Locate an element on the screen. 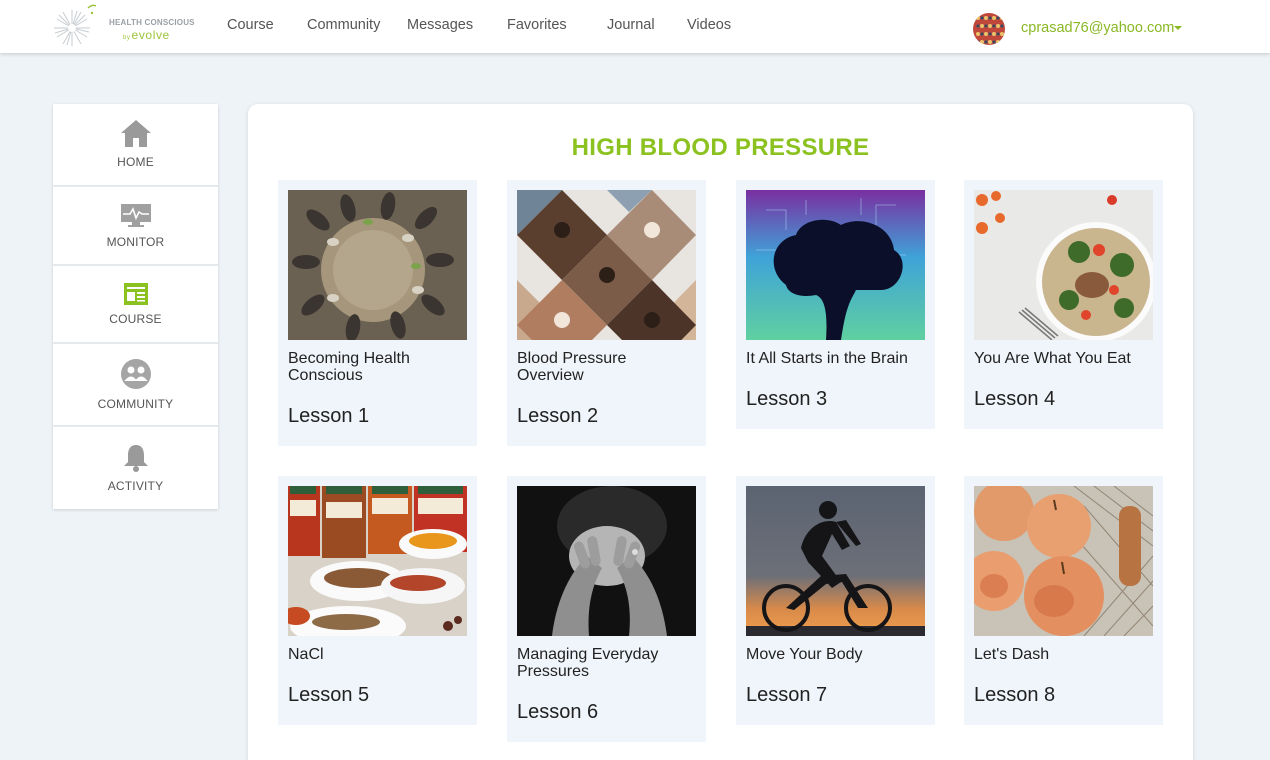 The image size is (1270, 760). sidebar: HOME MONITOR COURSE COMMUNITY ACTIVITY is located at coordinates (135, 306).